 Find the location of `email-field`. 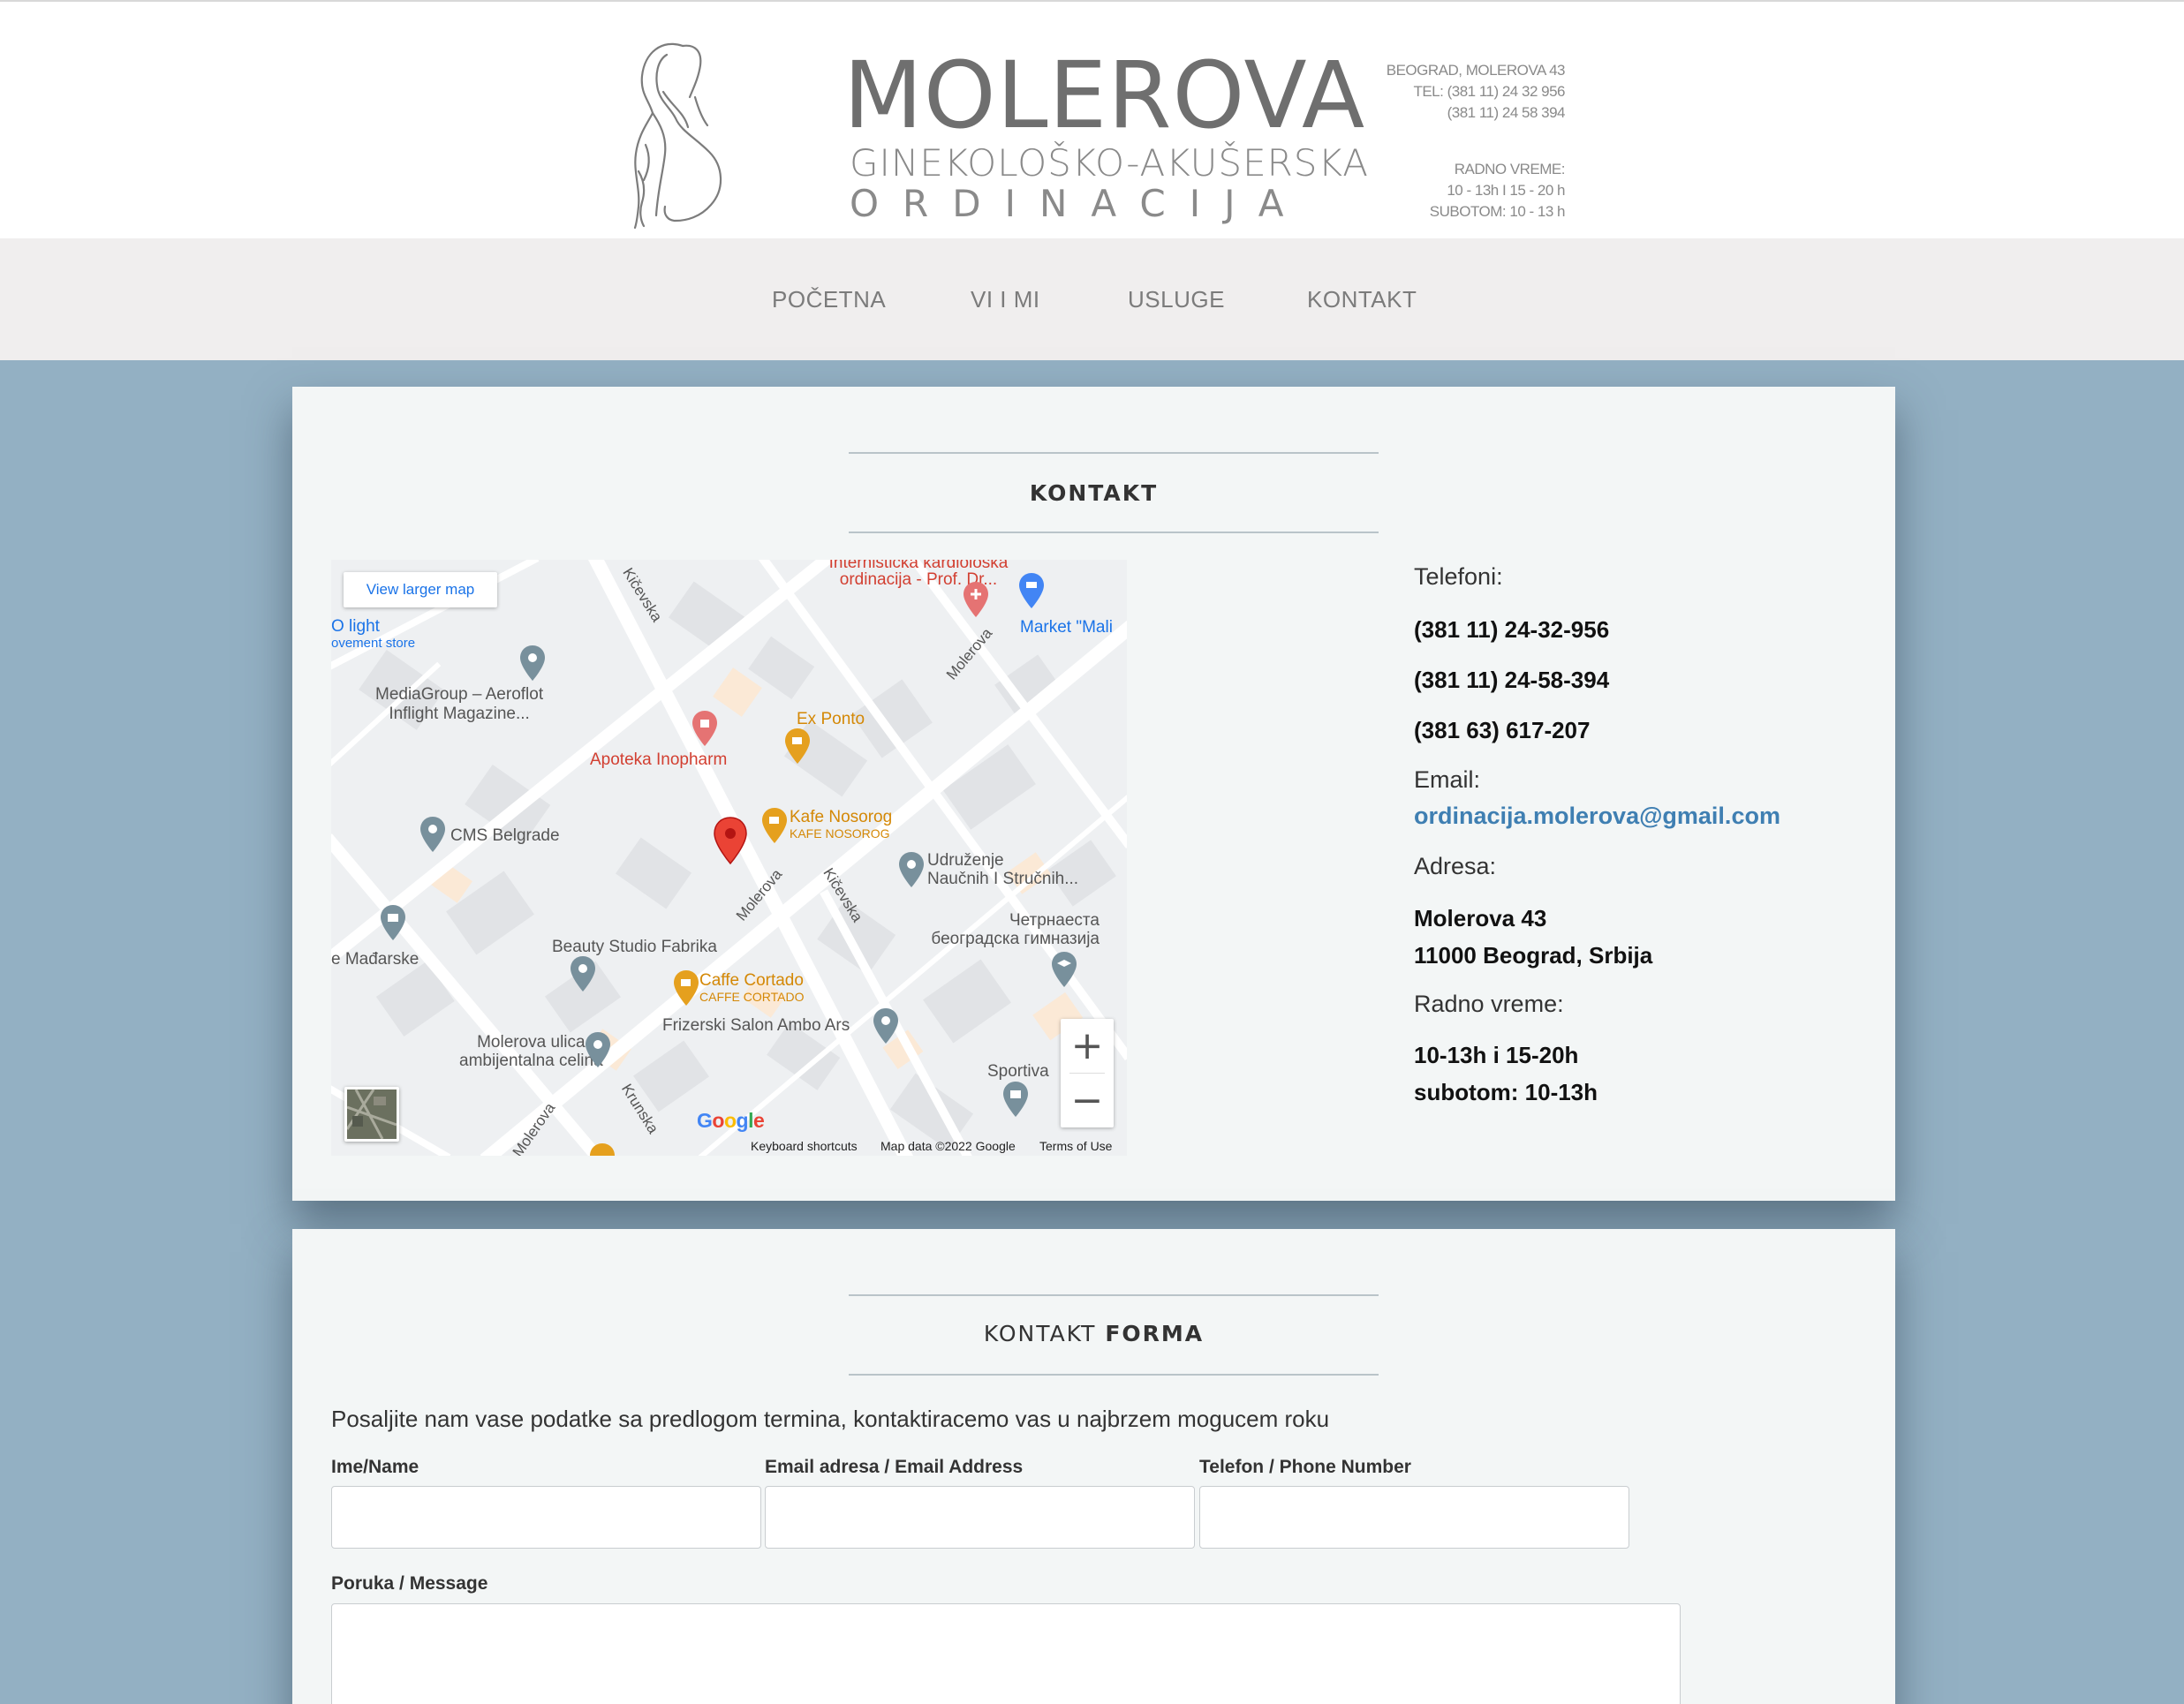

email-field is located at coordinates (980, 1517).